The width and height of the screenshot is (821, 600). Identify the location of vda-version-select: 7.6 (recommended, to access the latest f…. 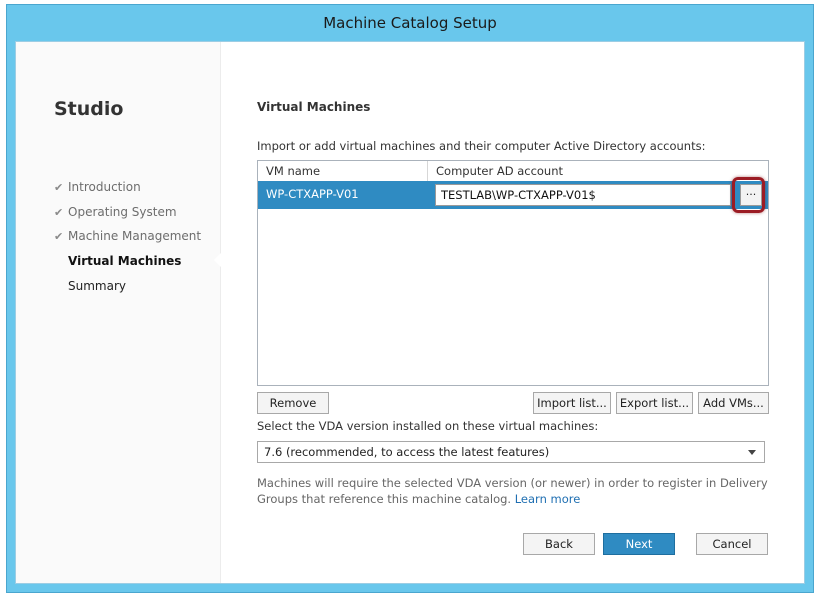
(511, 452).